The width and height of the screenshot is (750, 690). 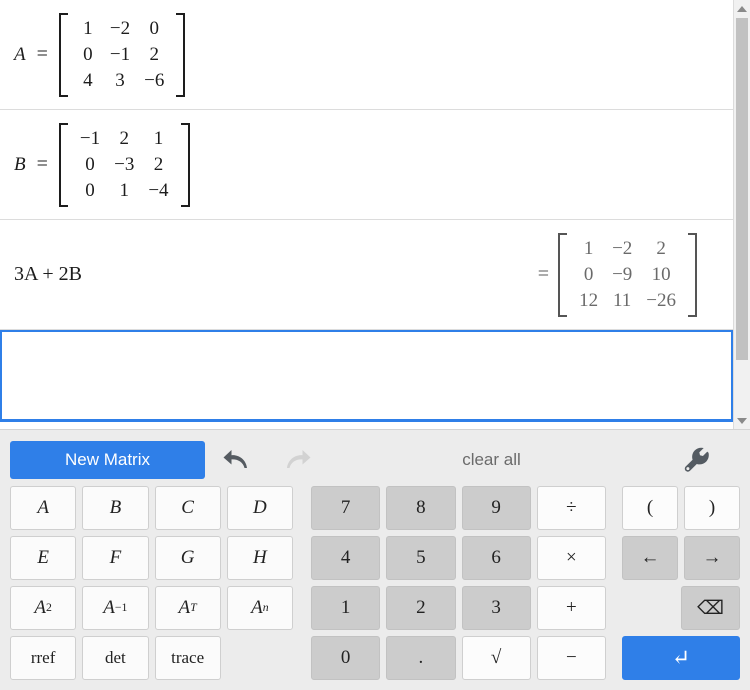 What do you see at coordinates (650, 508) in the screenshot?
I see `paren-open: (` at bounding box center [650, 508].